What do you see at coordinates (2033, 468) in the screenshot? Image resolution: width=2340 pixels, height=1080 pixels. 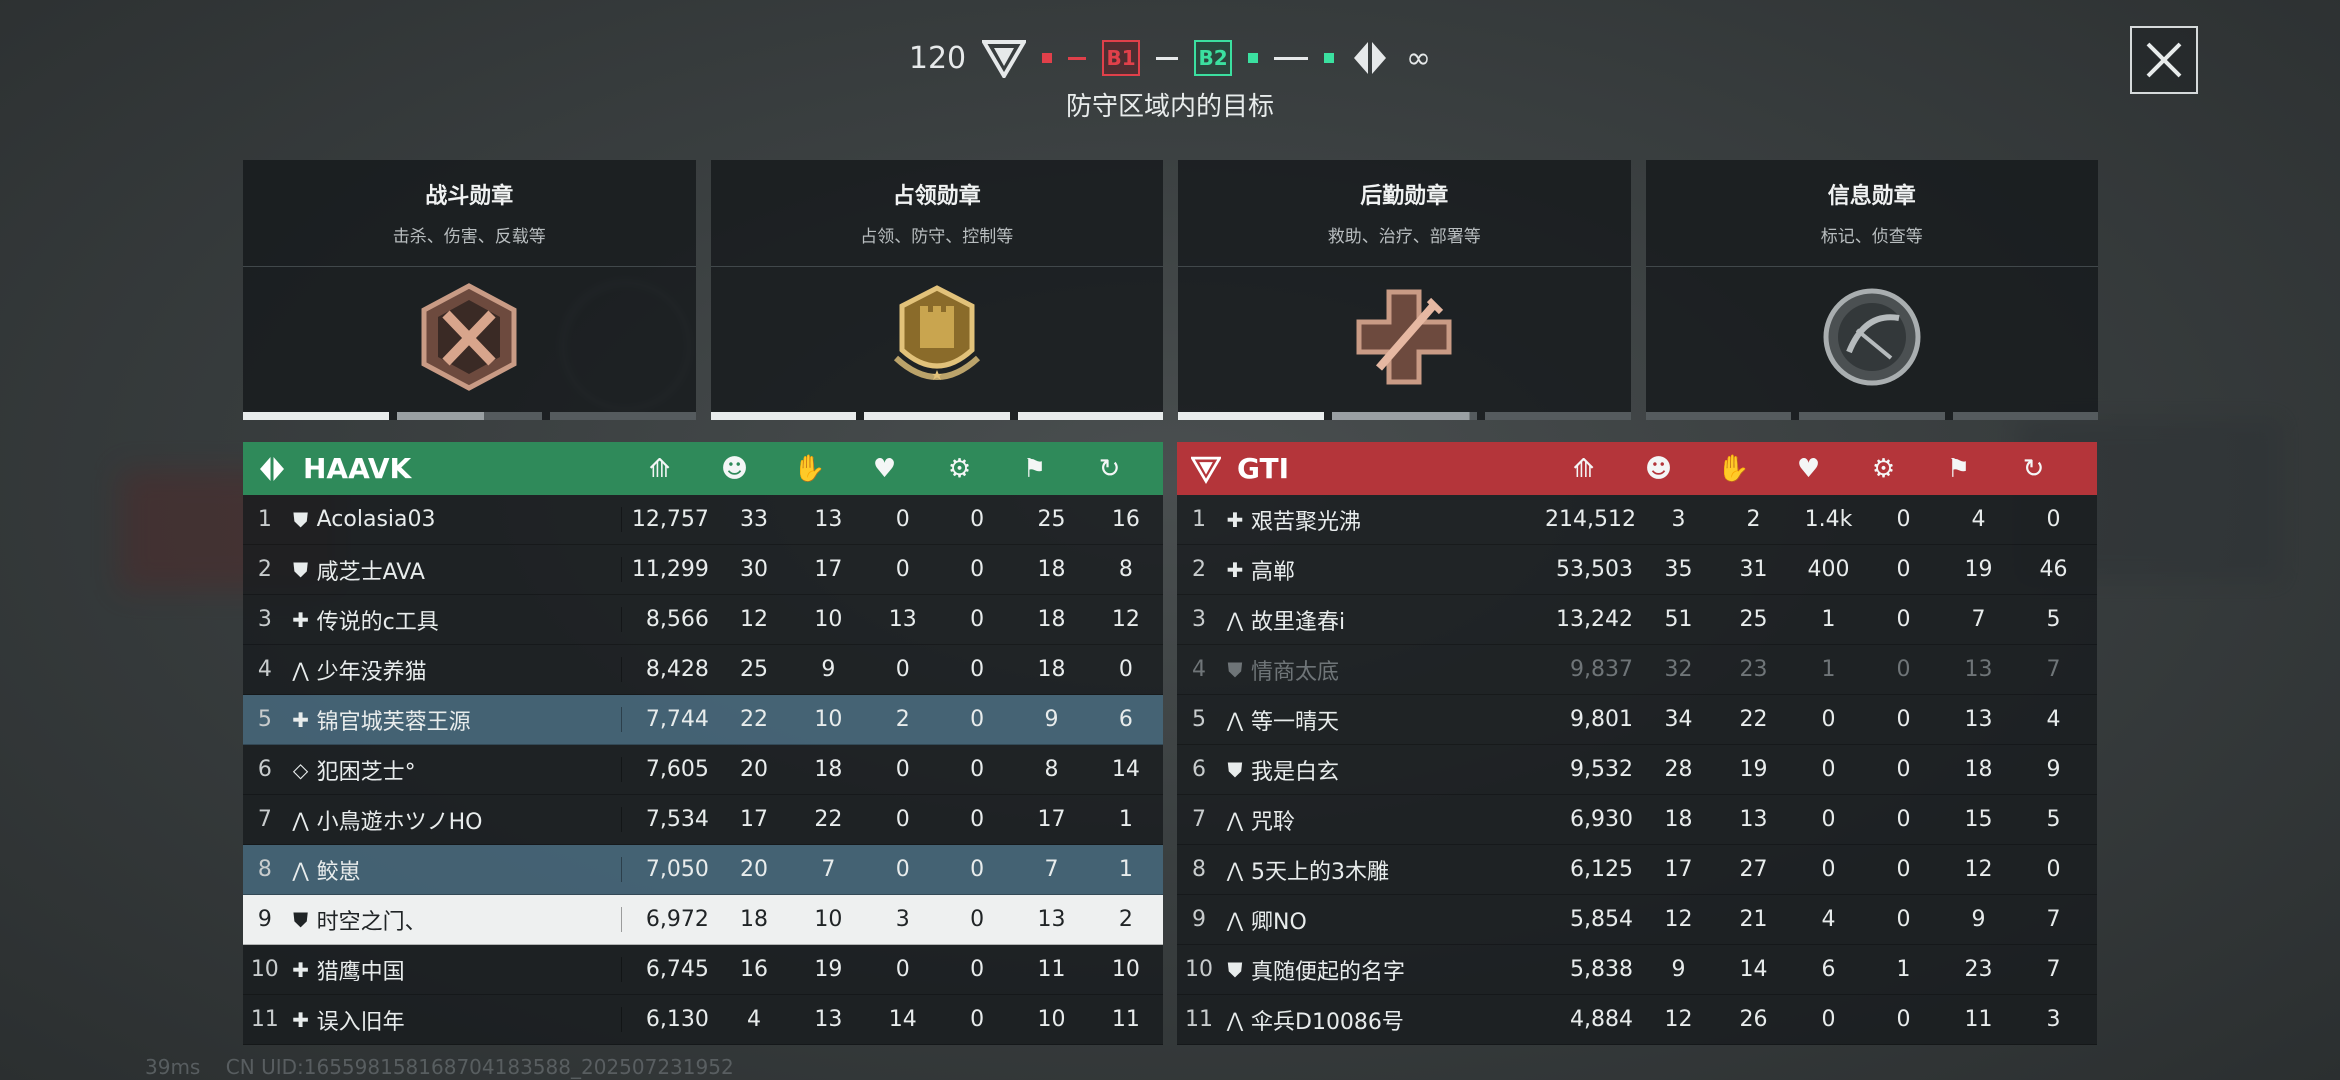 I see `deaths-icon: ↻` at bounding box center [2033, 468].